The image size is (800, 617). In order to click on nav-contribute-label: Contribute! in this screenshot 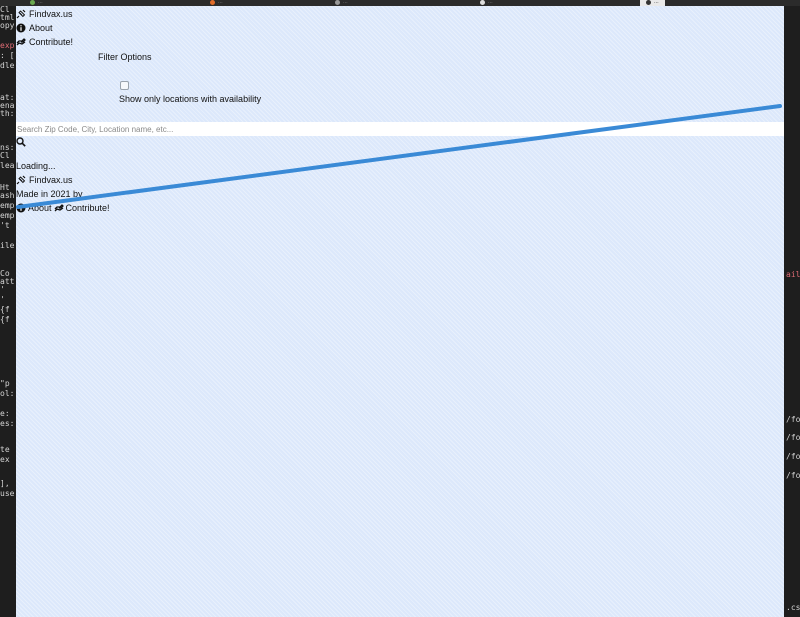, I will do `click(51, 42)`.